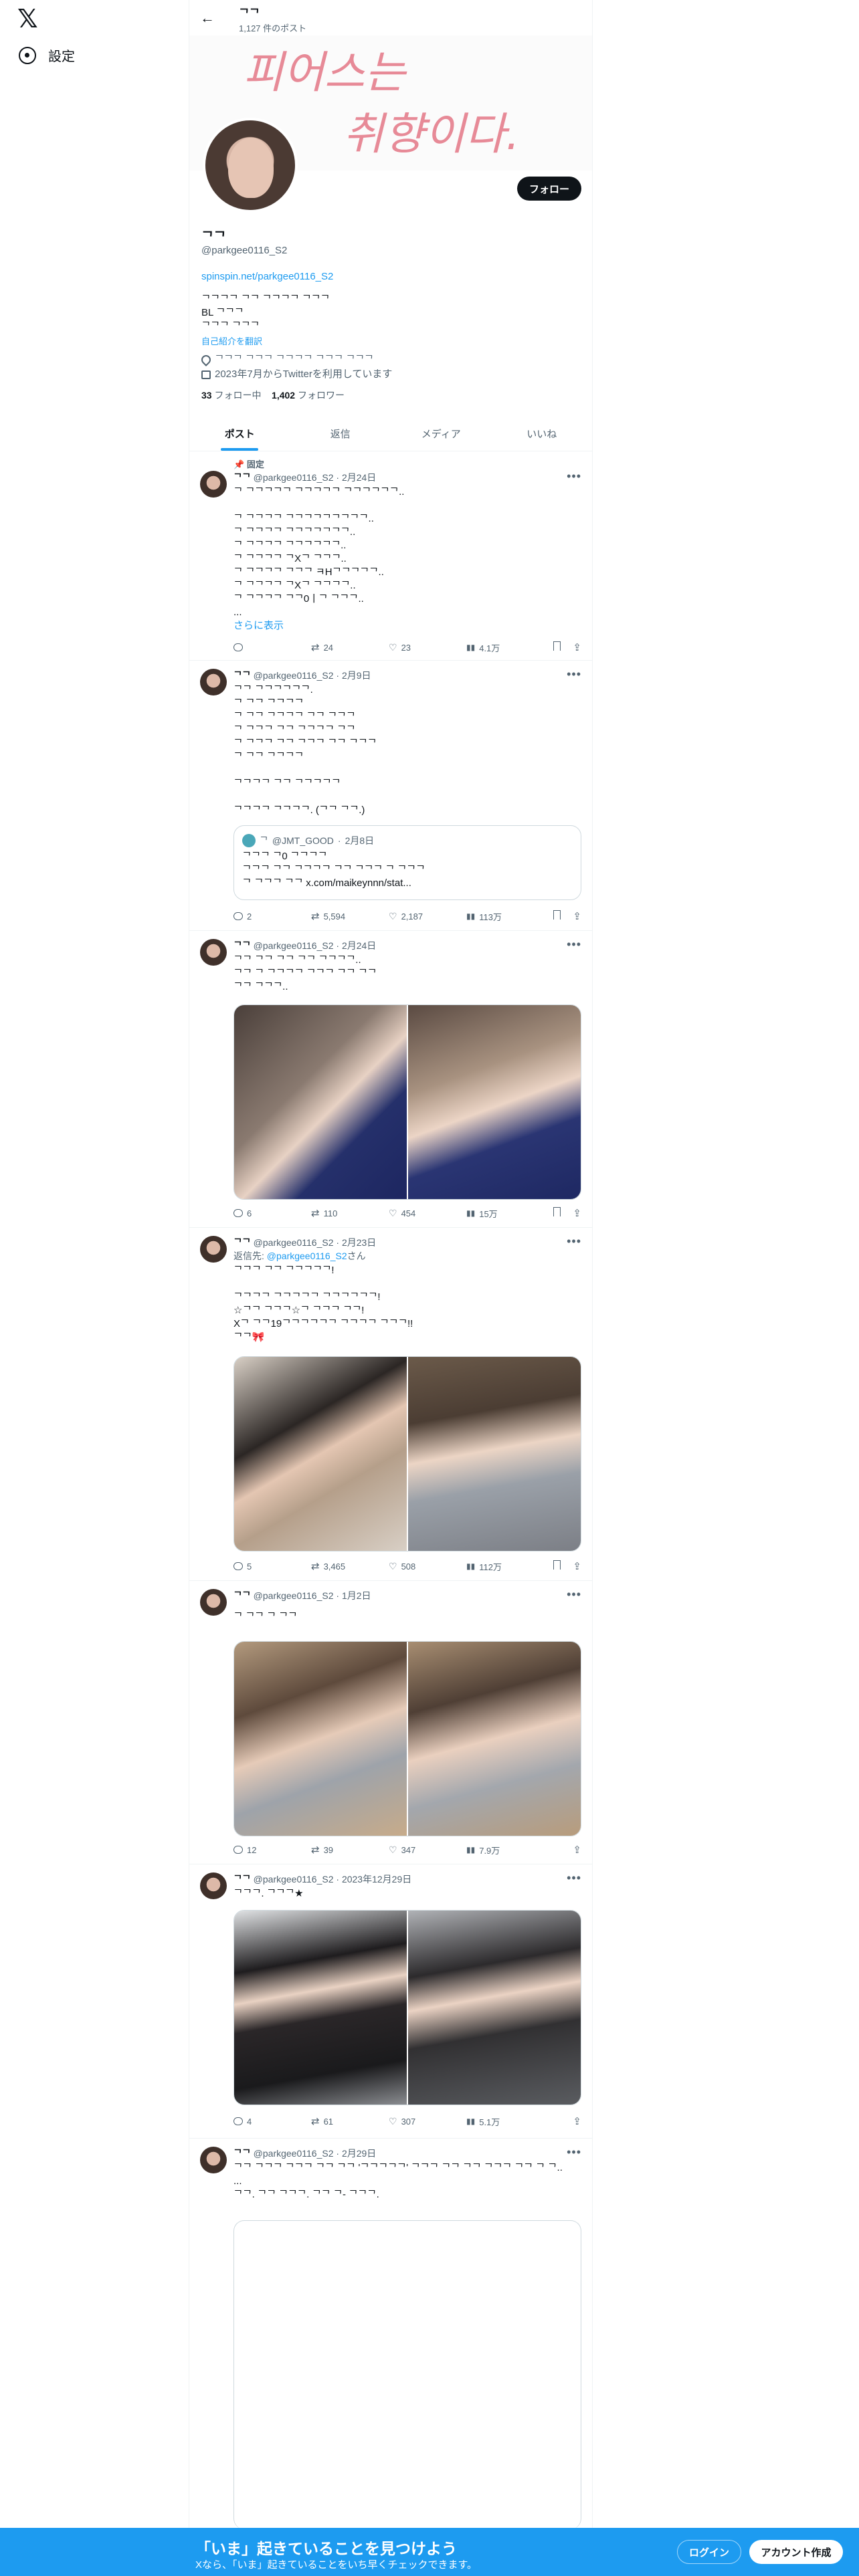  Describe the element at coordinates (272, 1850) in the screenshot. I see `reply-button: 12` at that location.